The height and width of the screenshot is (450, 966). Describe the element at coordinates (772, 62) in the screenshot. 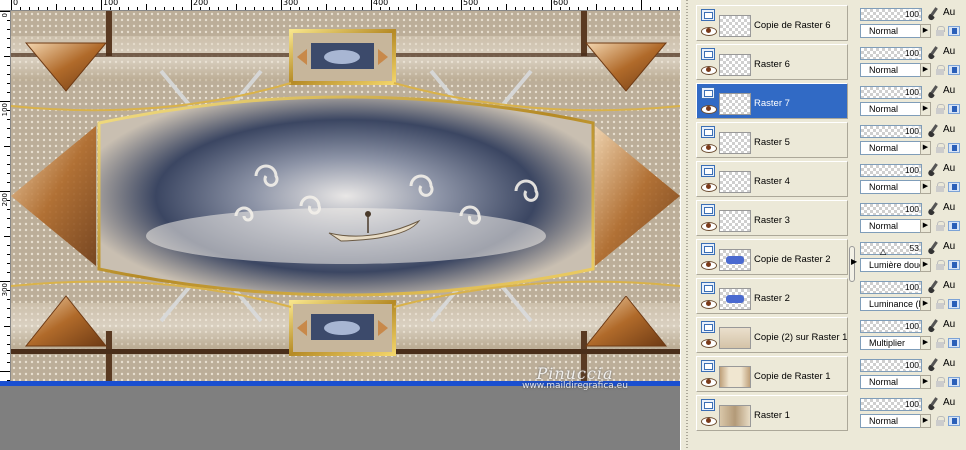

I see `layer-name-cell: Raster 6` at that location.